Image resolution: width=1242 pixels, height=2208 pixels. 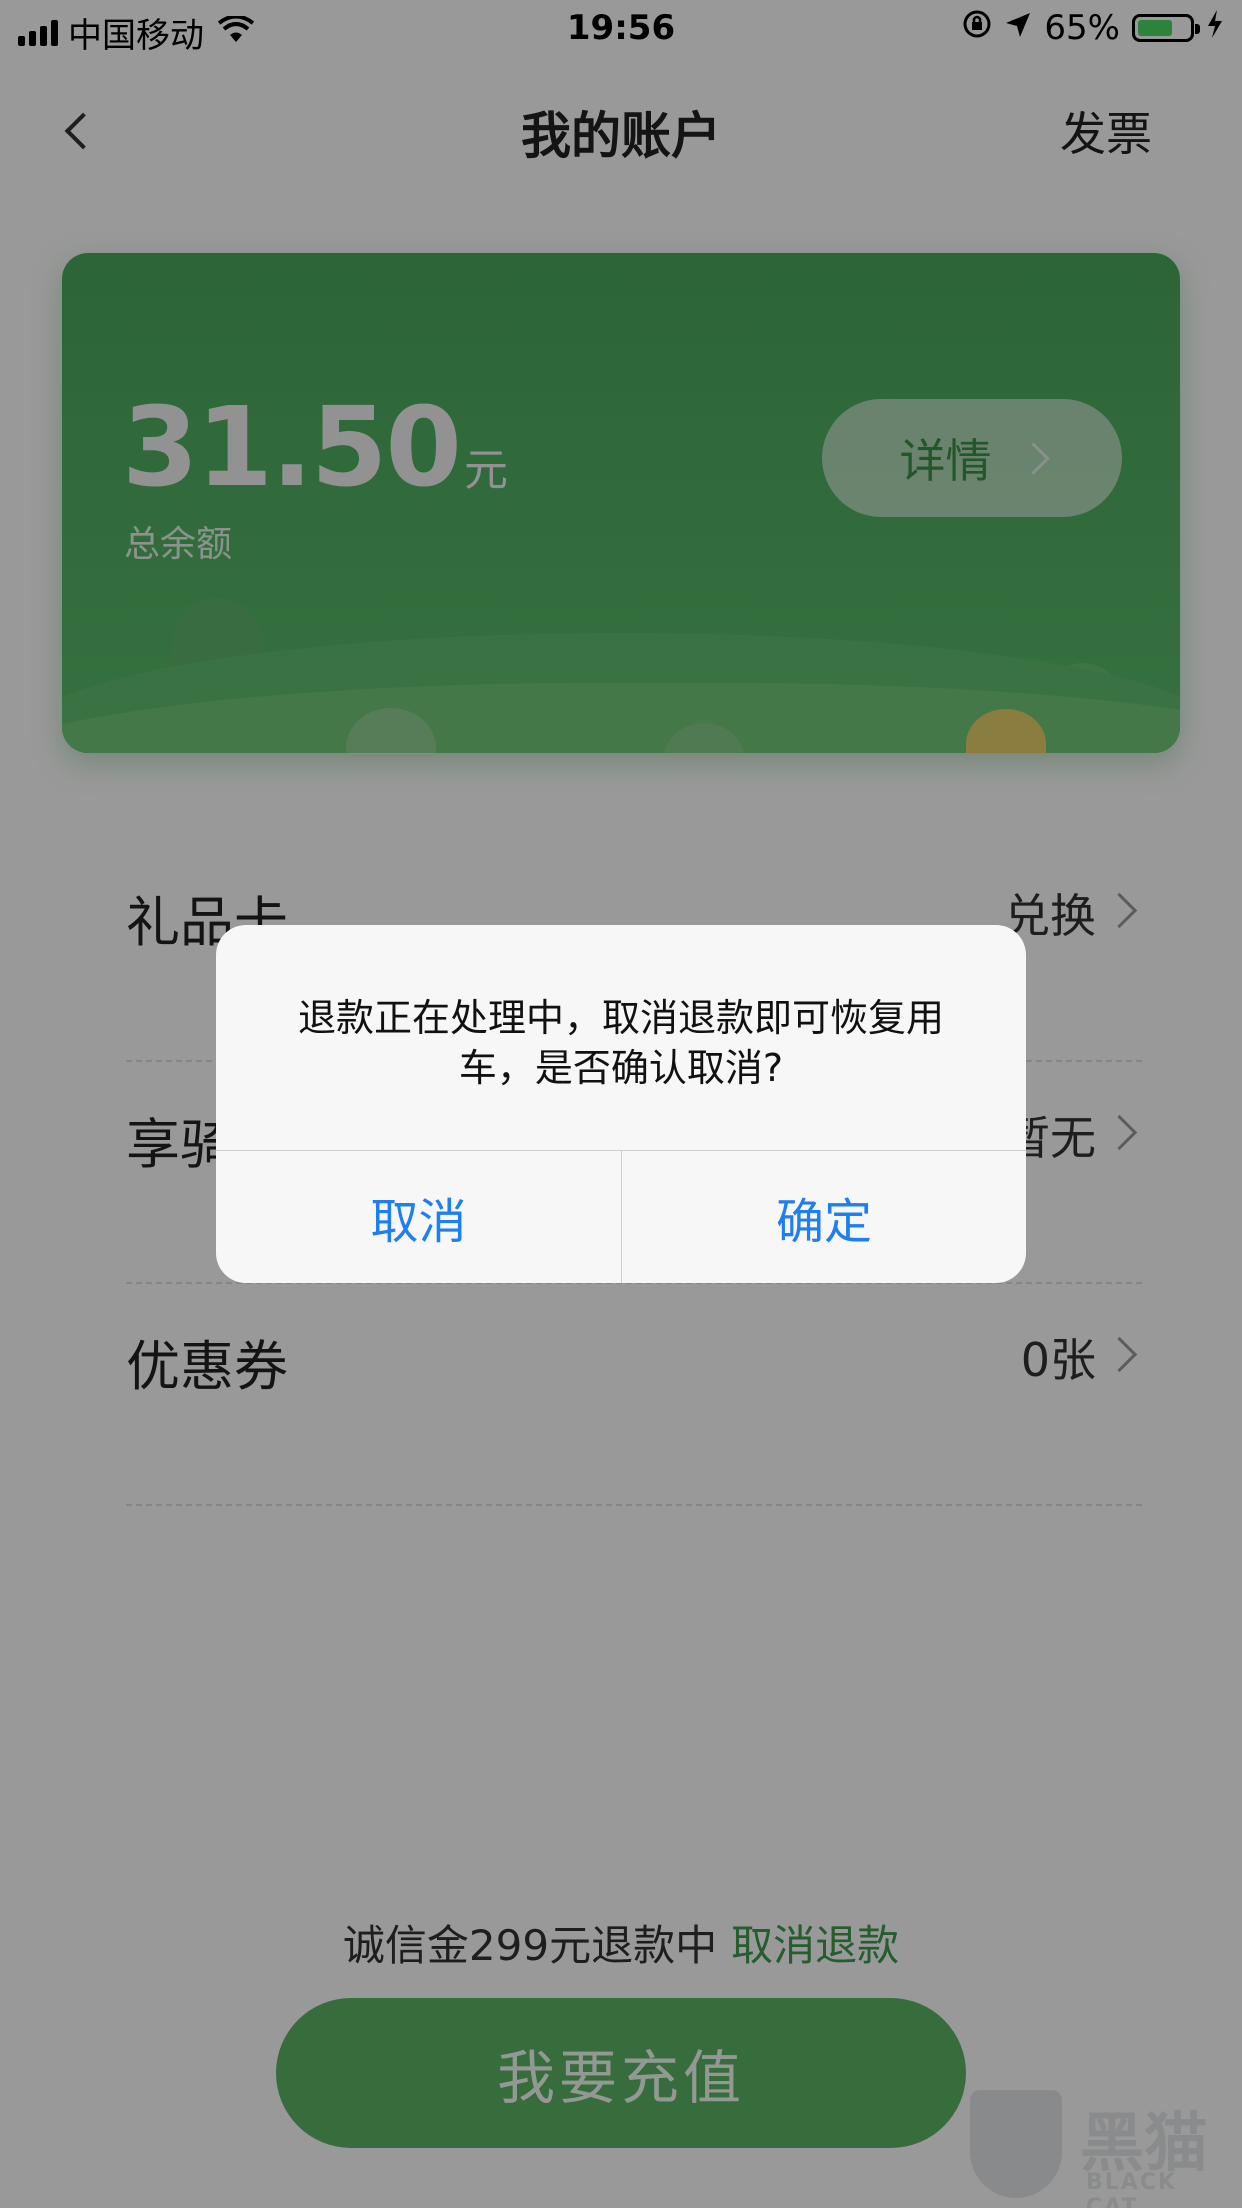 I want to click on confirm-dialog: 退款正在处理中，取消退款即可恢复用车，是否确认取消? 取消 确定, so click(x=621, y=1104).